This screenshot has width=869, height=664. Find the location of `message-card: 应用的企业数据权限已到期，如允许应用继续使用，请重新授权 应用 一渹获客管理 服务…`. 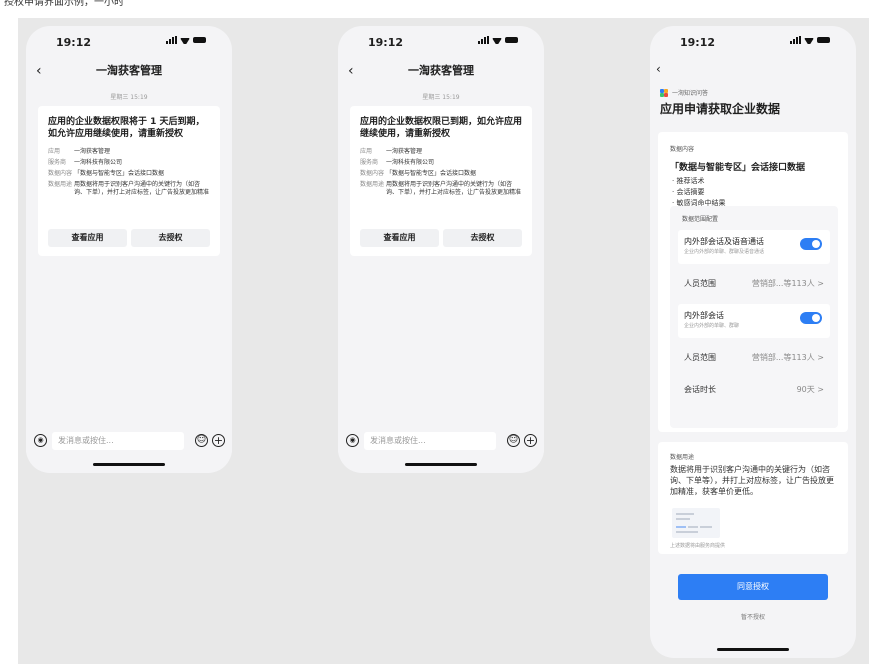

message-card: 应用的企业数据权限已到期，如允许应用继续使用，请重新授权 应用 一渹获客管理 服务… is located at coordinates (441, 181).